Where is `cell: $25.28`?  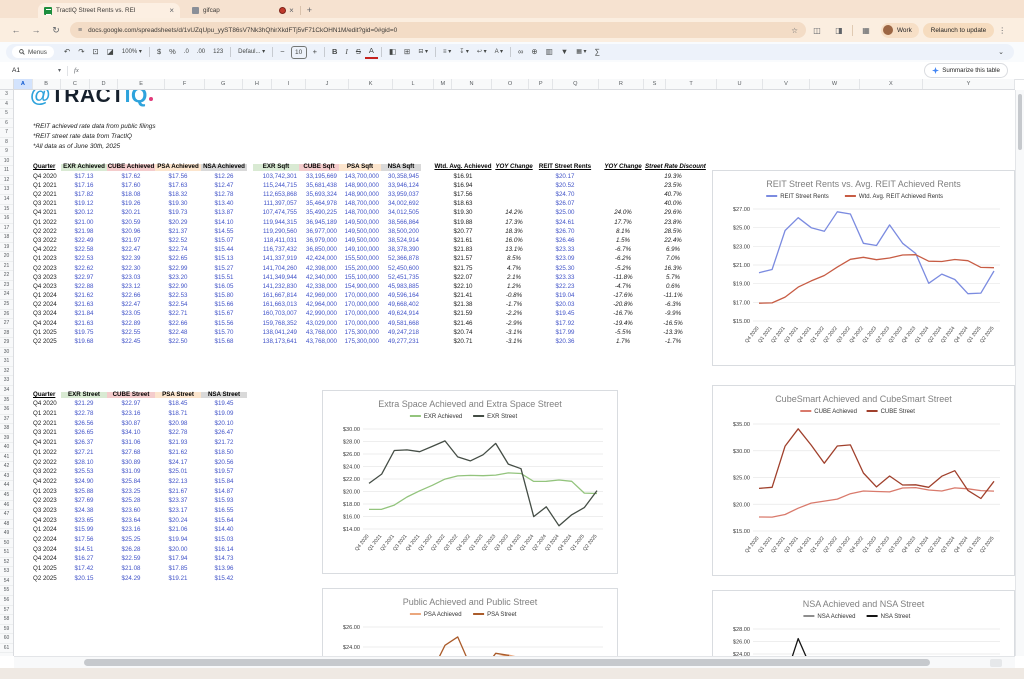 cell: $25.28 is located at coordinates (131, 501).